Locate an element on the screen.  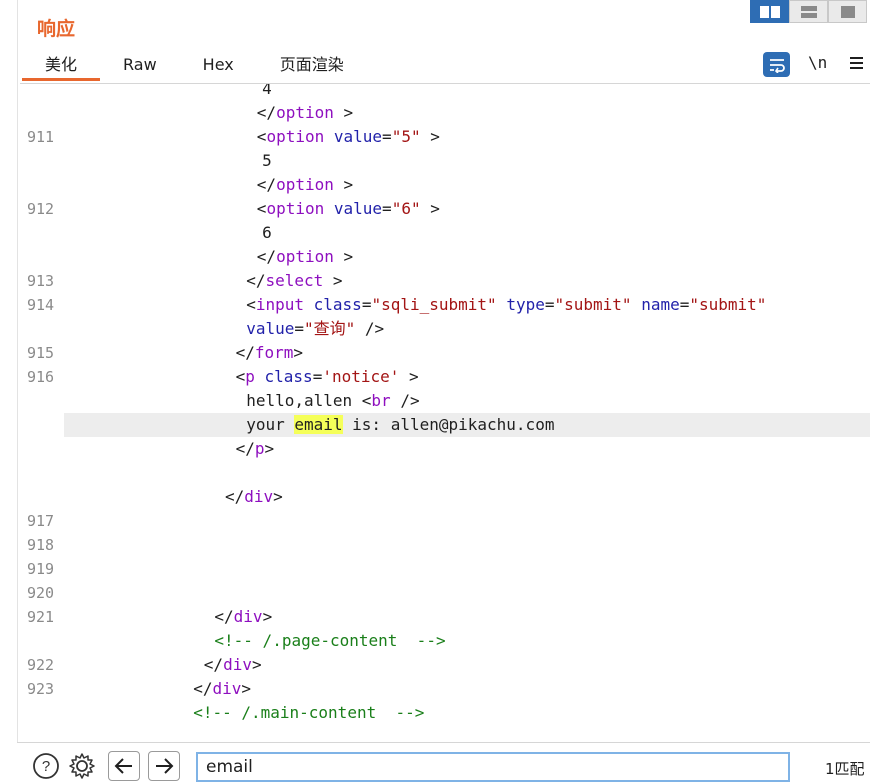
line-number: 911 is located at coordinates (41, 137).